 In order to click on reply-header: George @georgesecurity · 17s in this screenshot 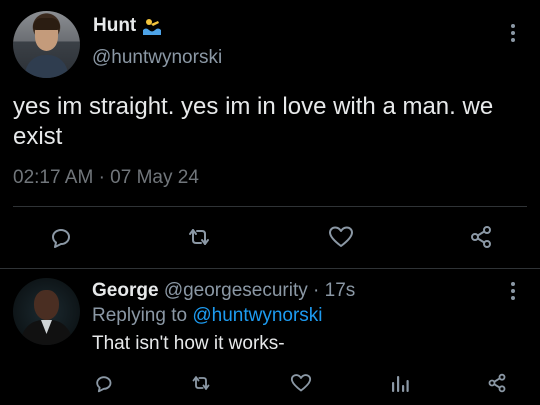, I will do `click(223, 291)`.